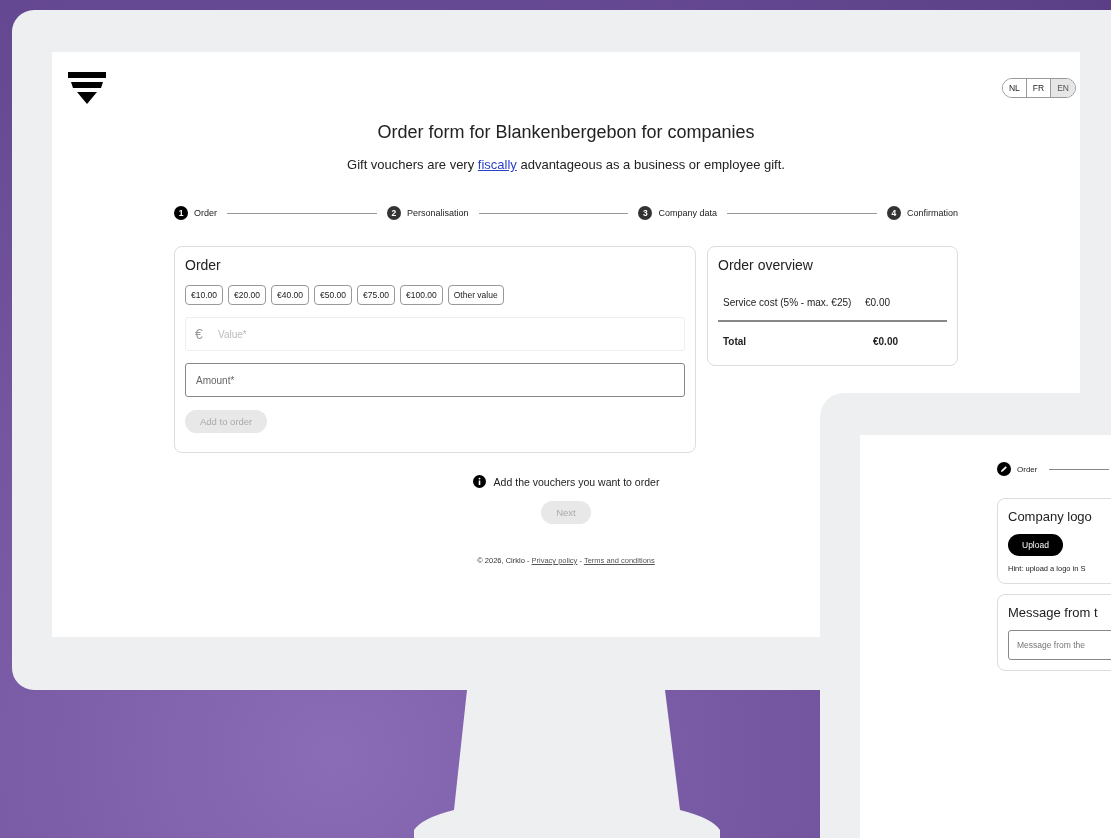 Image resolution: width=1111 pixels, height=838 pixels. Describe the element at coordinates (181, 213) in the screenshot. I see `step-number: 1` at that location.